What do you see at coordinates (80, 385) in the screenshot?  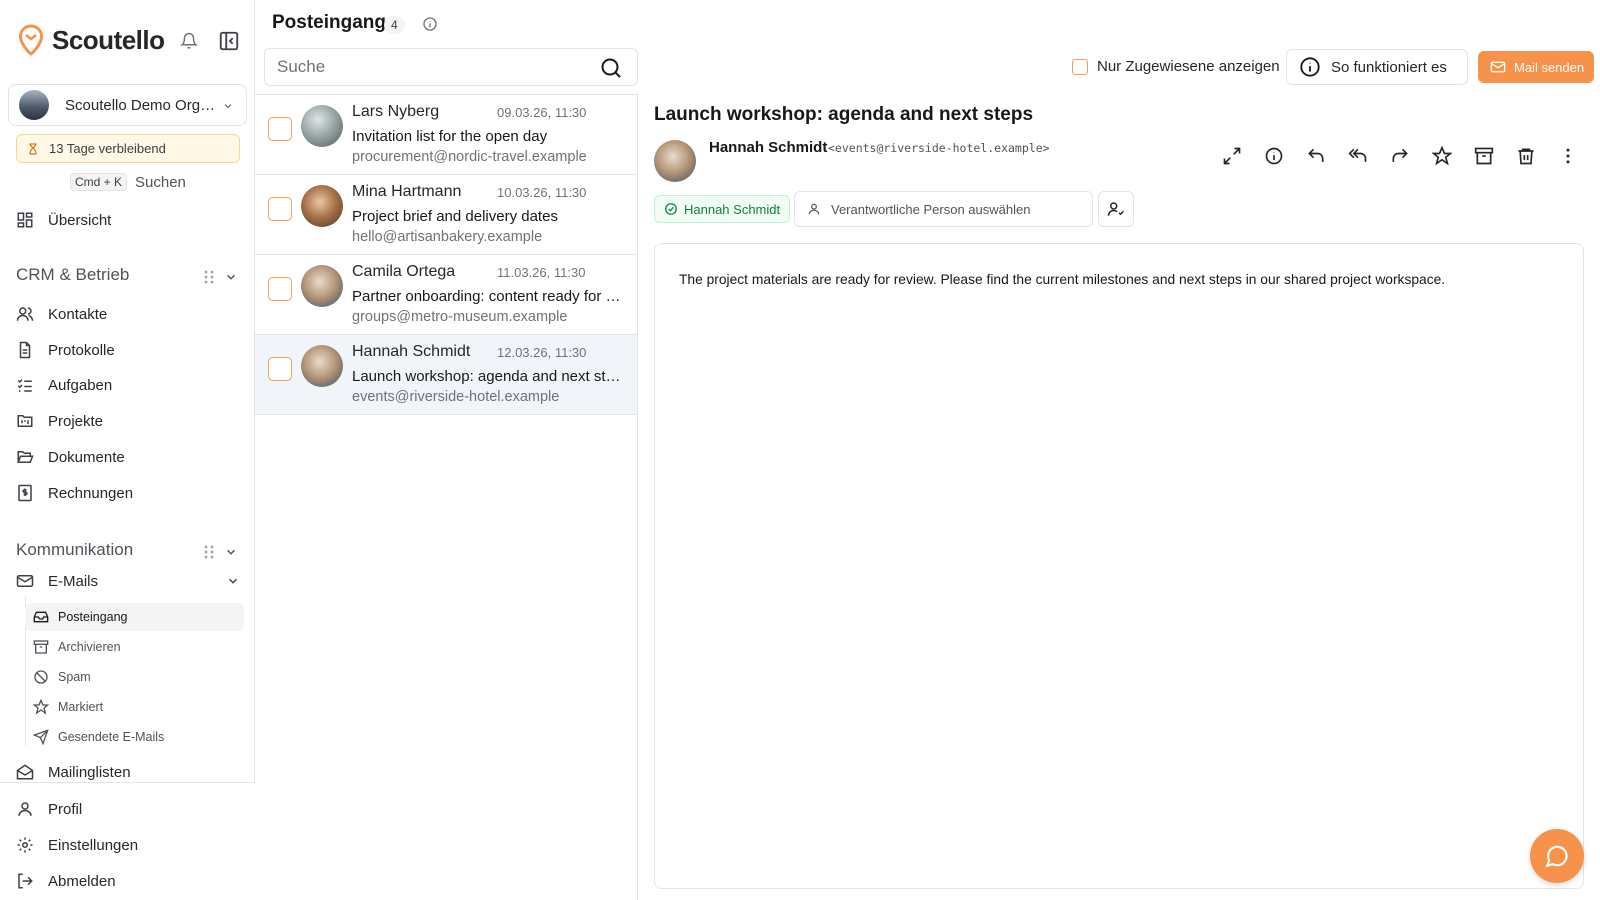 I see `nav-tasks-label: Aufgaben` at bounding box center [80, 385].